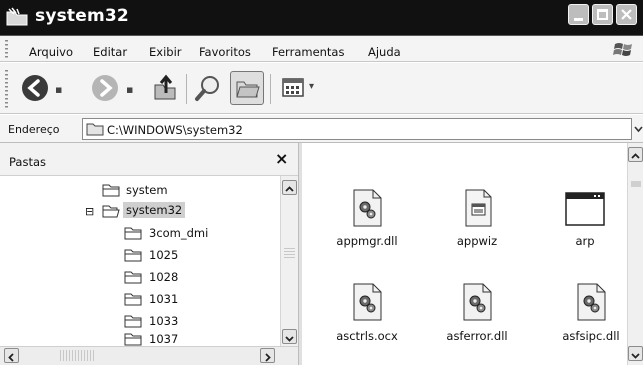 The width and height of the screenshot is (643, 368). What do you see at coordinates (357, 129) in the screenshot?
I see `address-input: C:\WINDOWS\system32` at bounding box center [357, 129].